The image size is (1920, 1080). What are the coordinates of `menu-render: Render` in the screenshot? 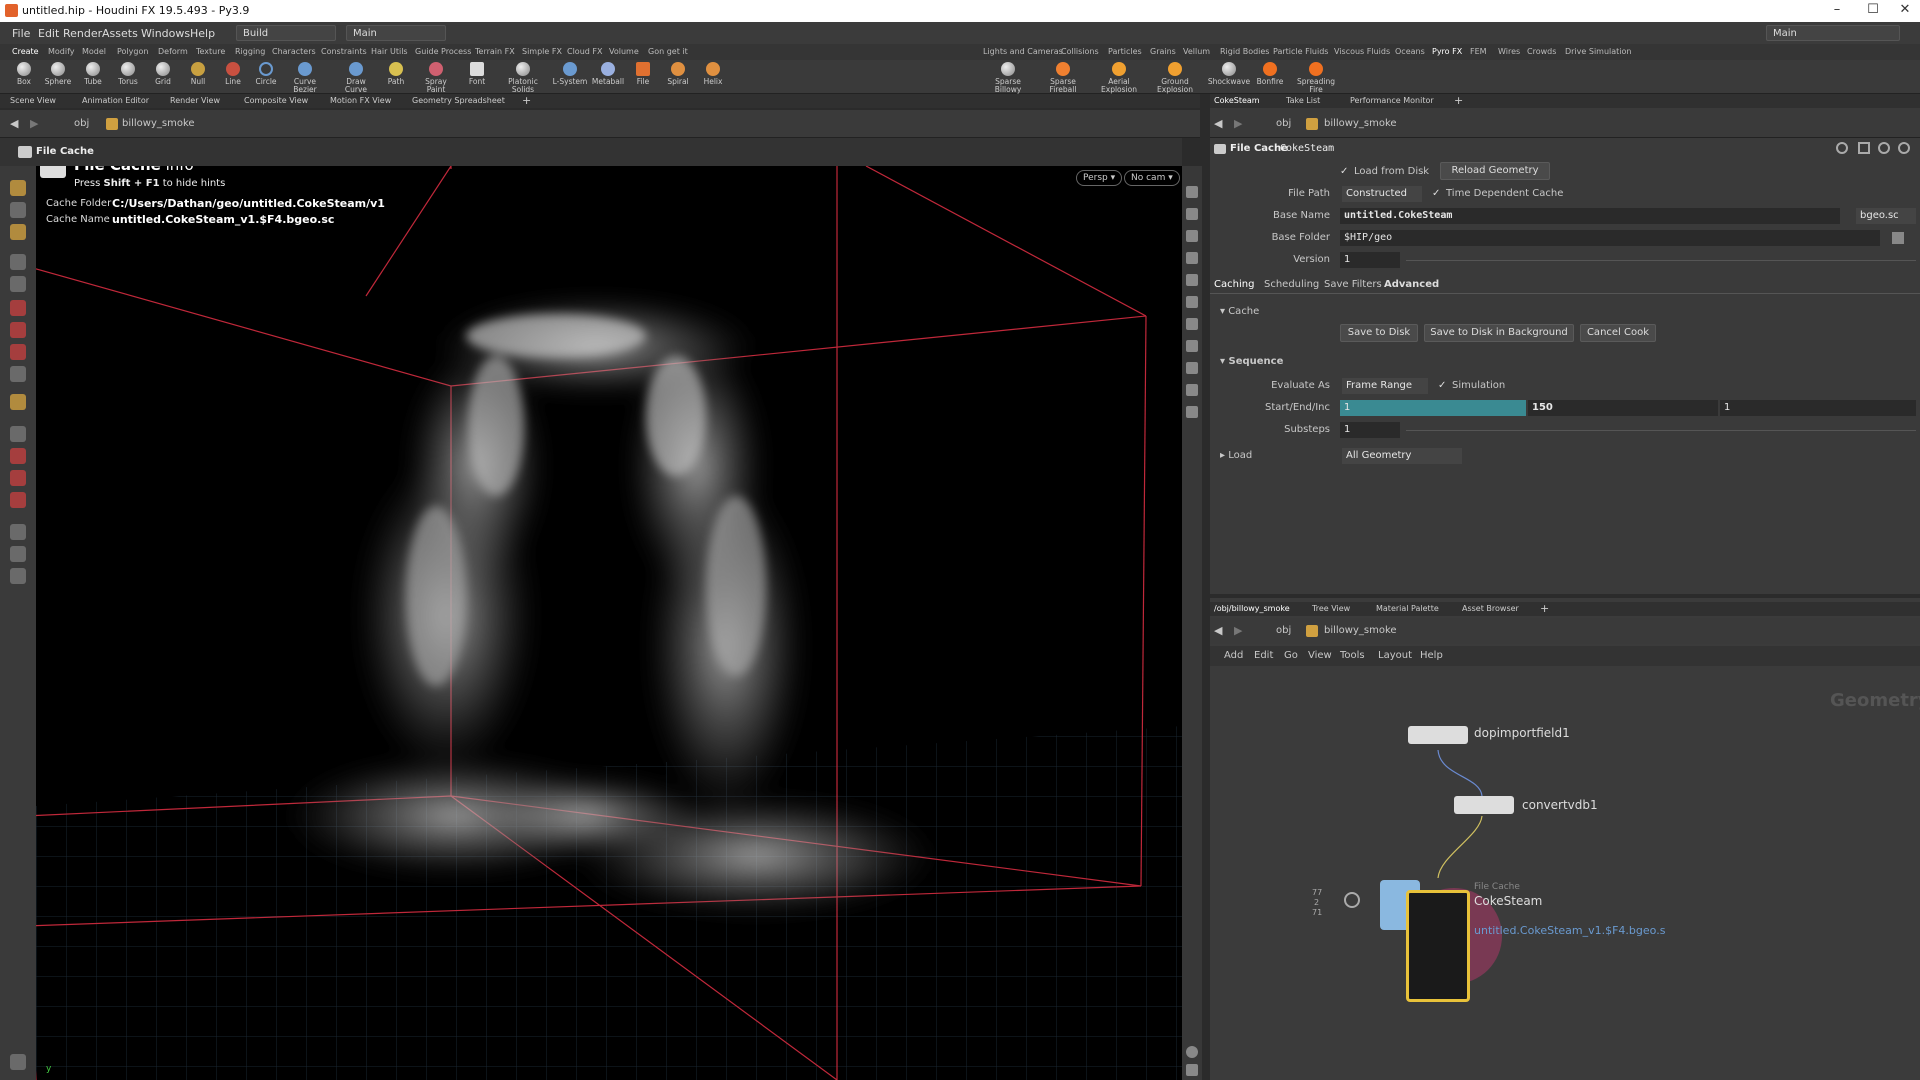 It's located at (82, 33).